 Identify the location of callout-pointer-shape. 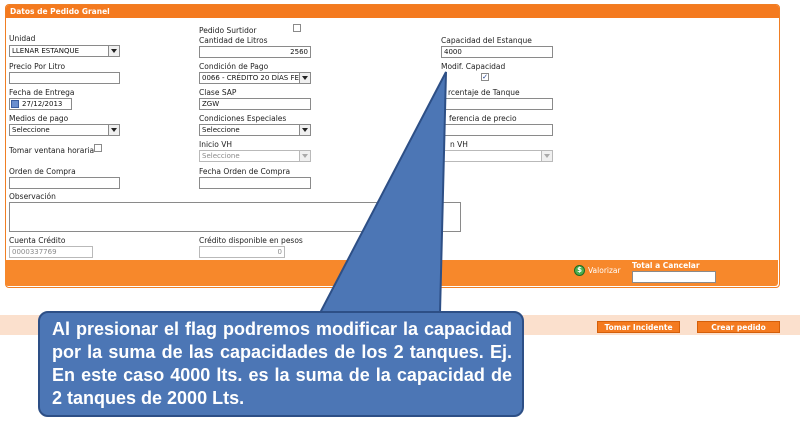
(382, 192).